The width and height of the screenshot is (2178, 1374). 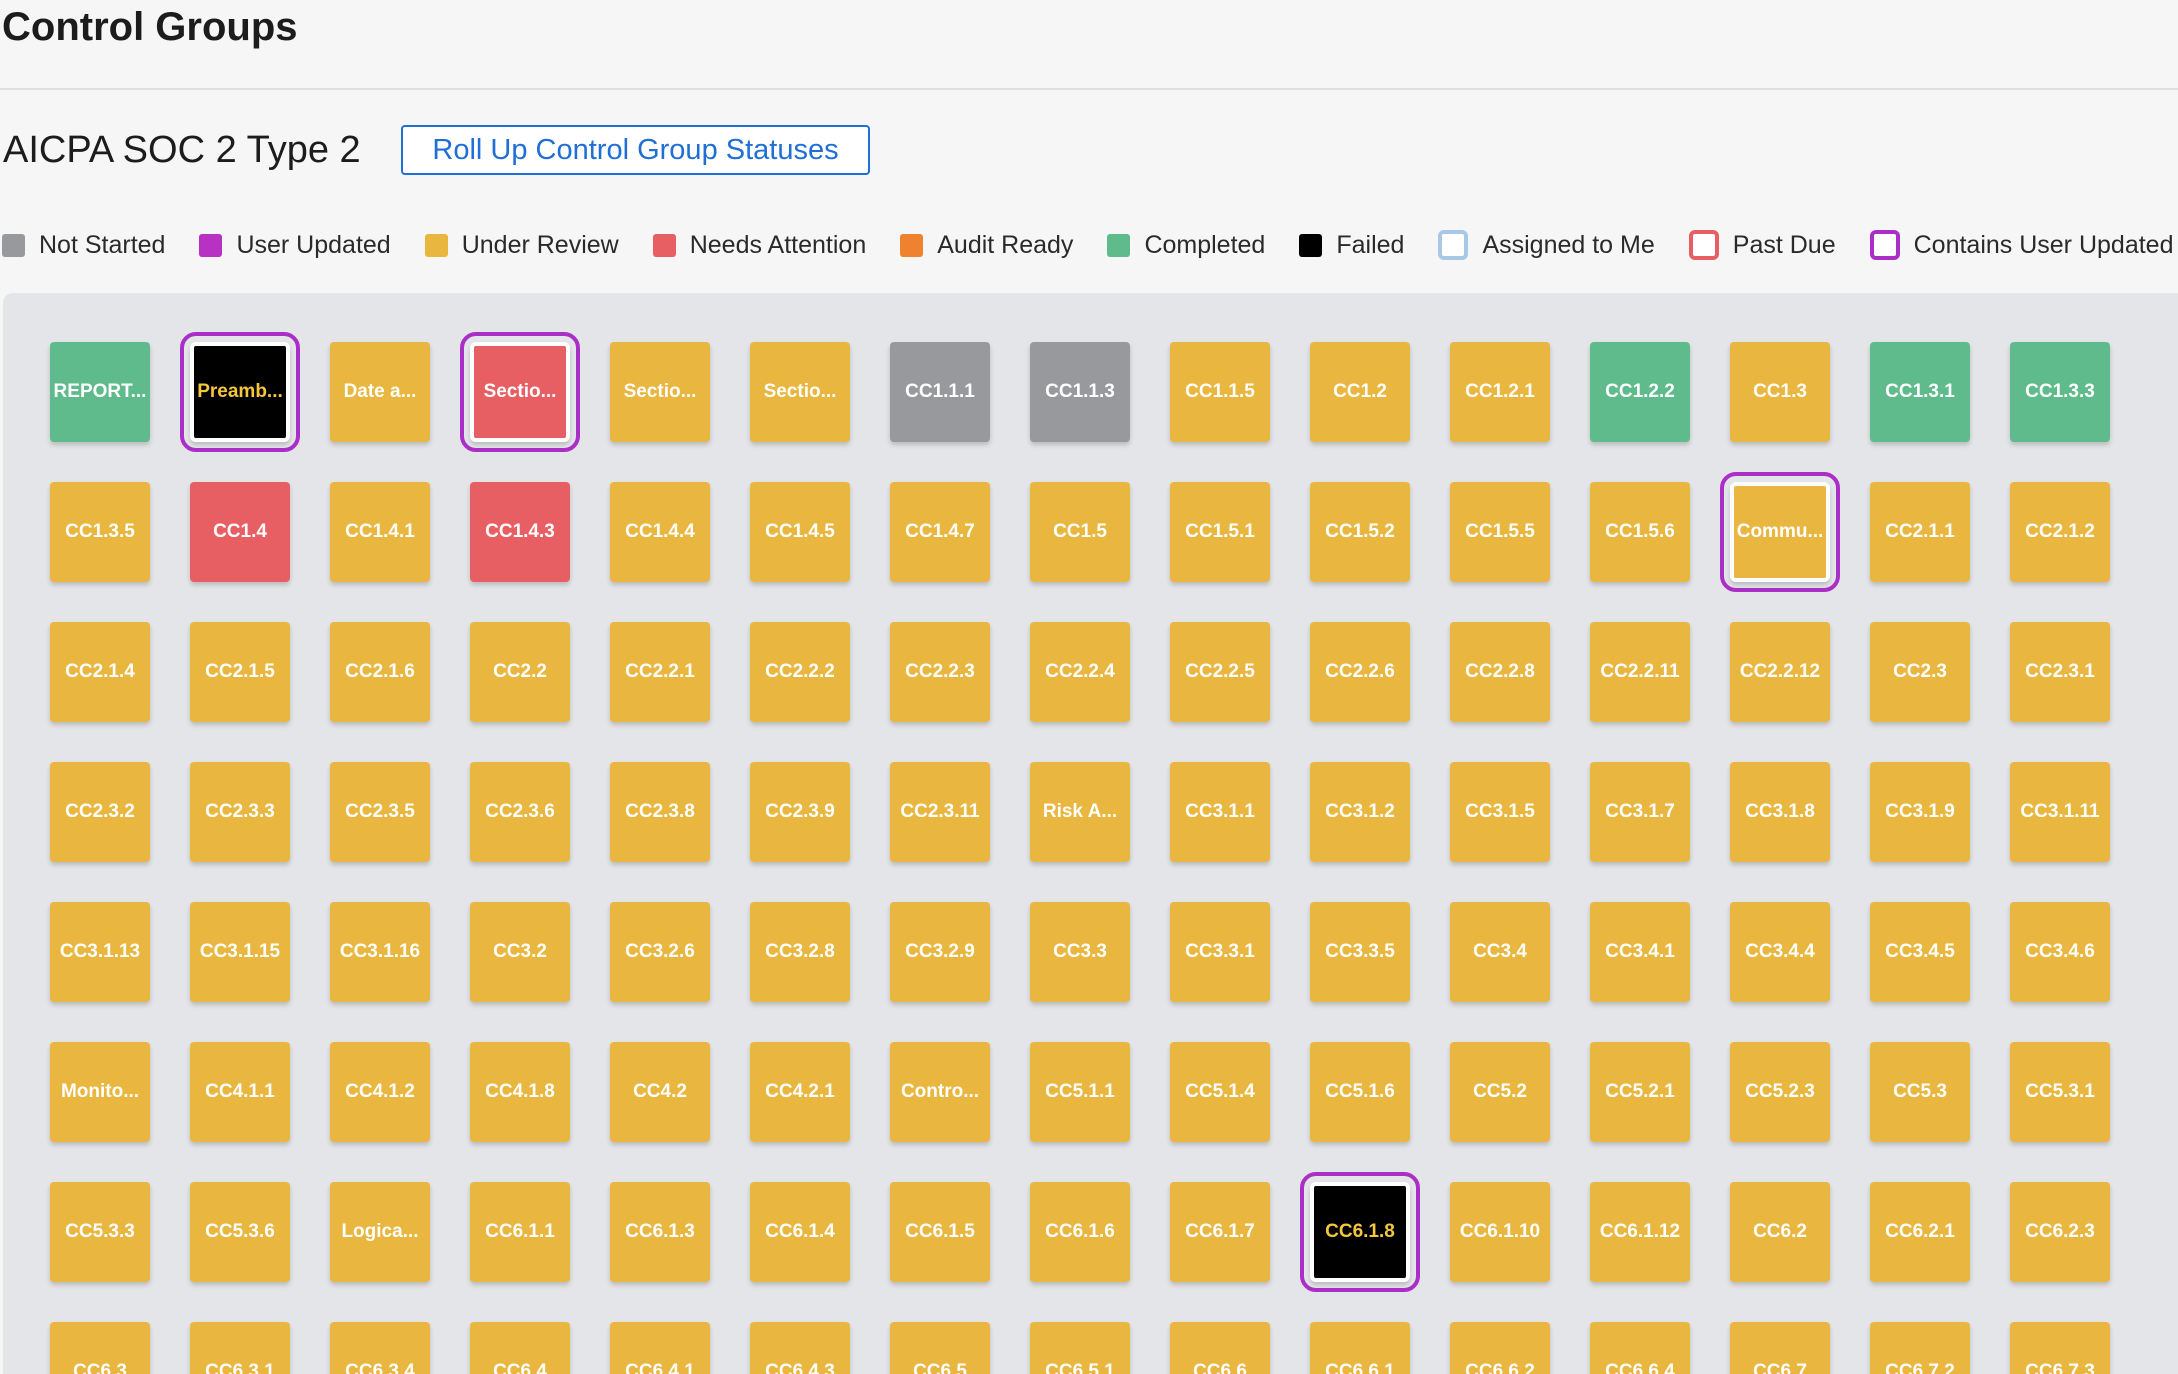 What do you see at coordinates (1360, 1092) in the screenshot?
I see `control-group-tile: CC5.1.6` at bounding box center [1360, 1092].